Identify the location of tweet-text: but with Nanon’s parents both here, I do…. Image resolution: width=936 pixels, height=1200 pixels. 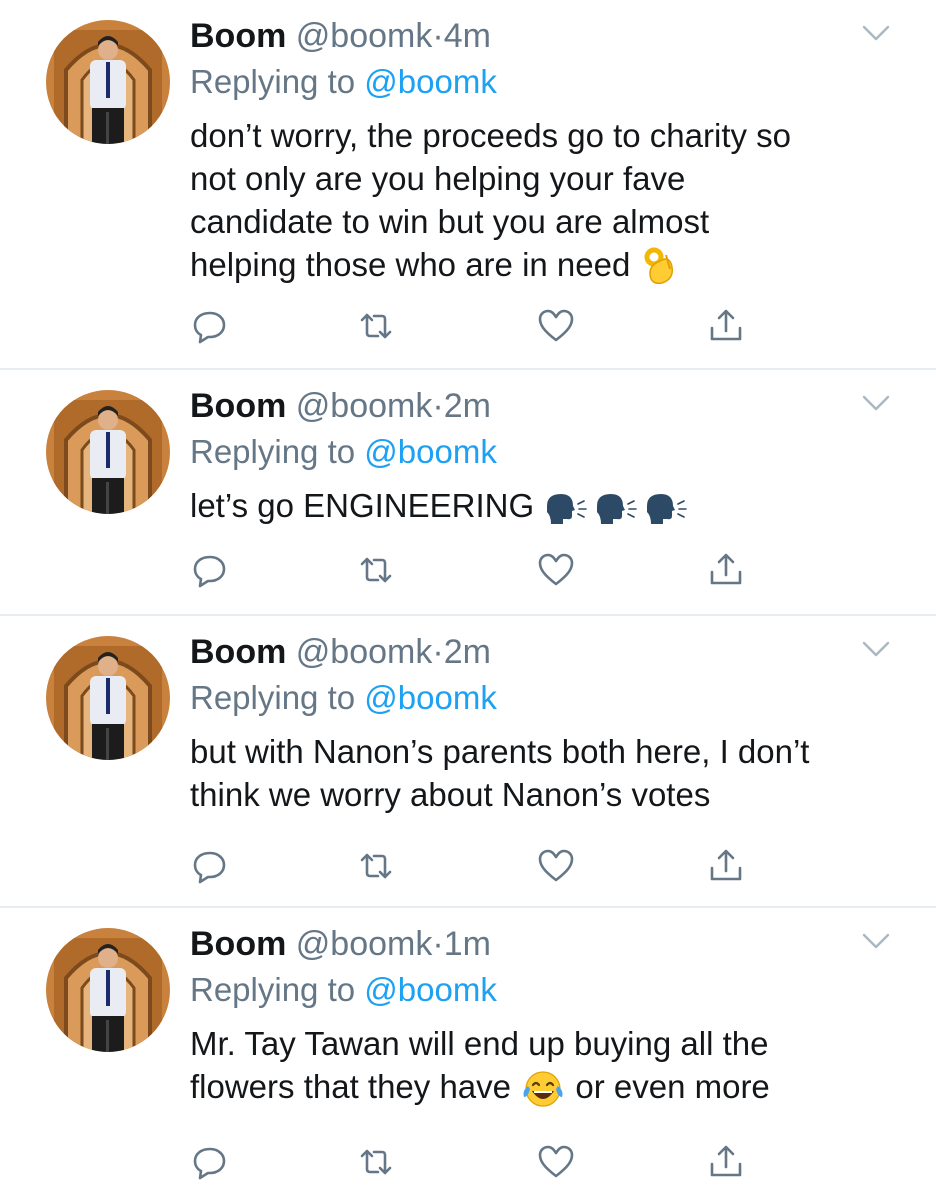
(543, 773).